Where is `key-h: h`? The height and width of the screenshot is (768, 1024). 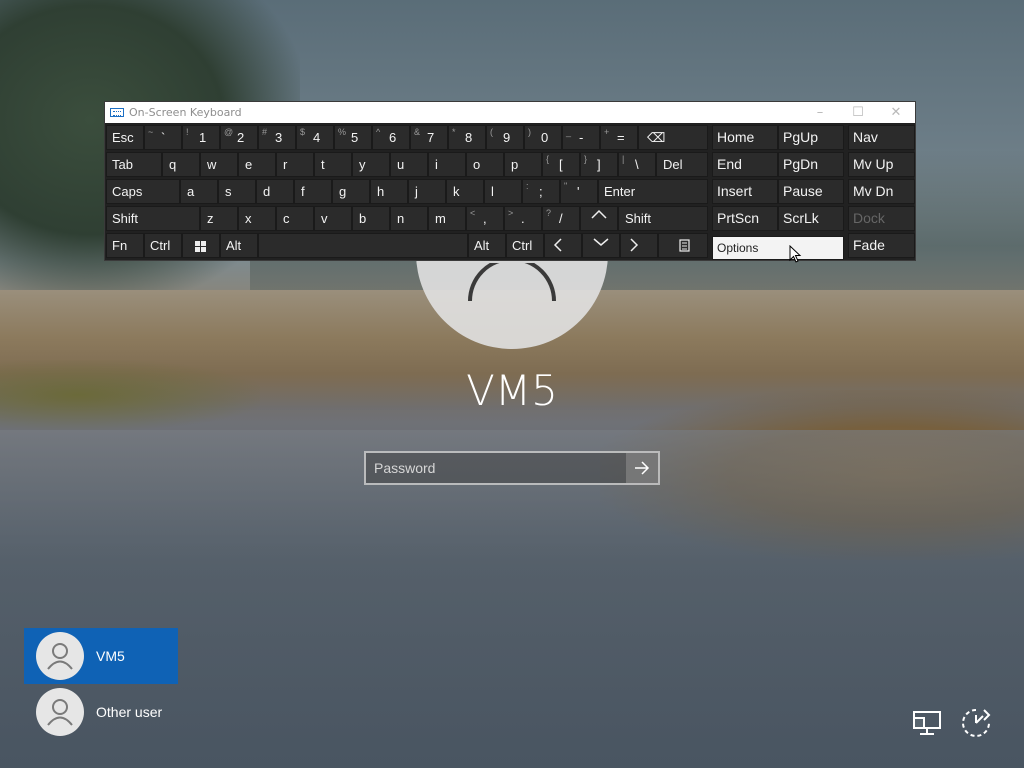 key-h: h is located at coordinates (389, 191).